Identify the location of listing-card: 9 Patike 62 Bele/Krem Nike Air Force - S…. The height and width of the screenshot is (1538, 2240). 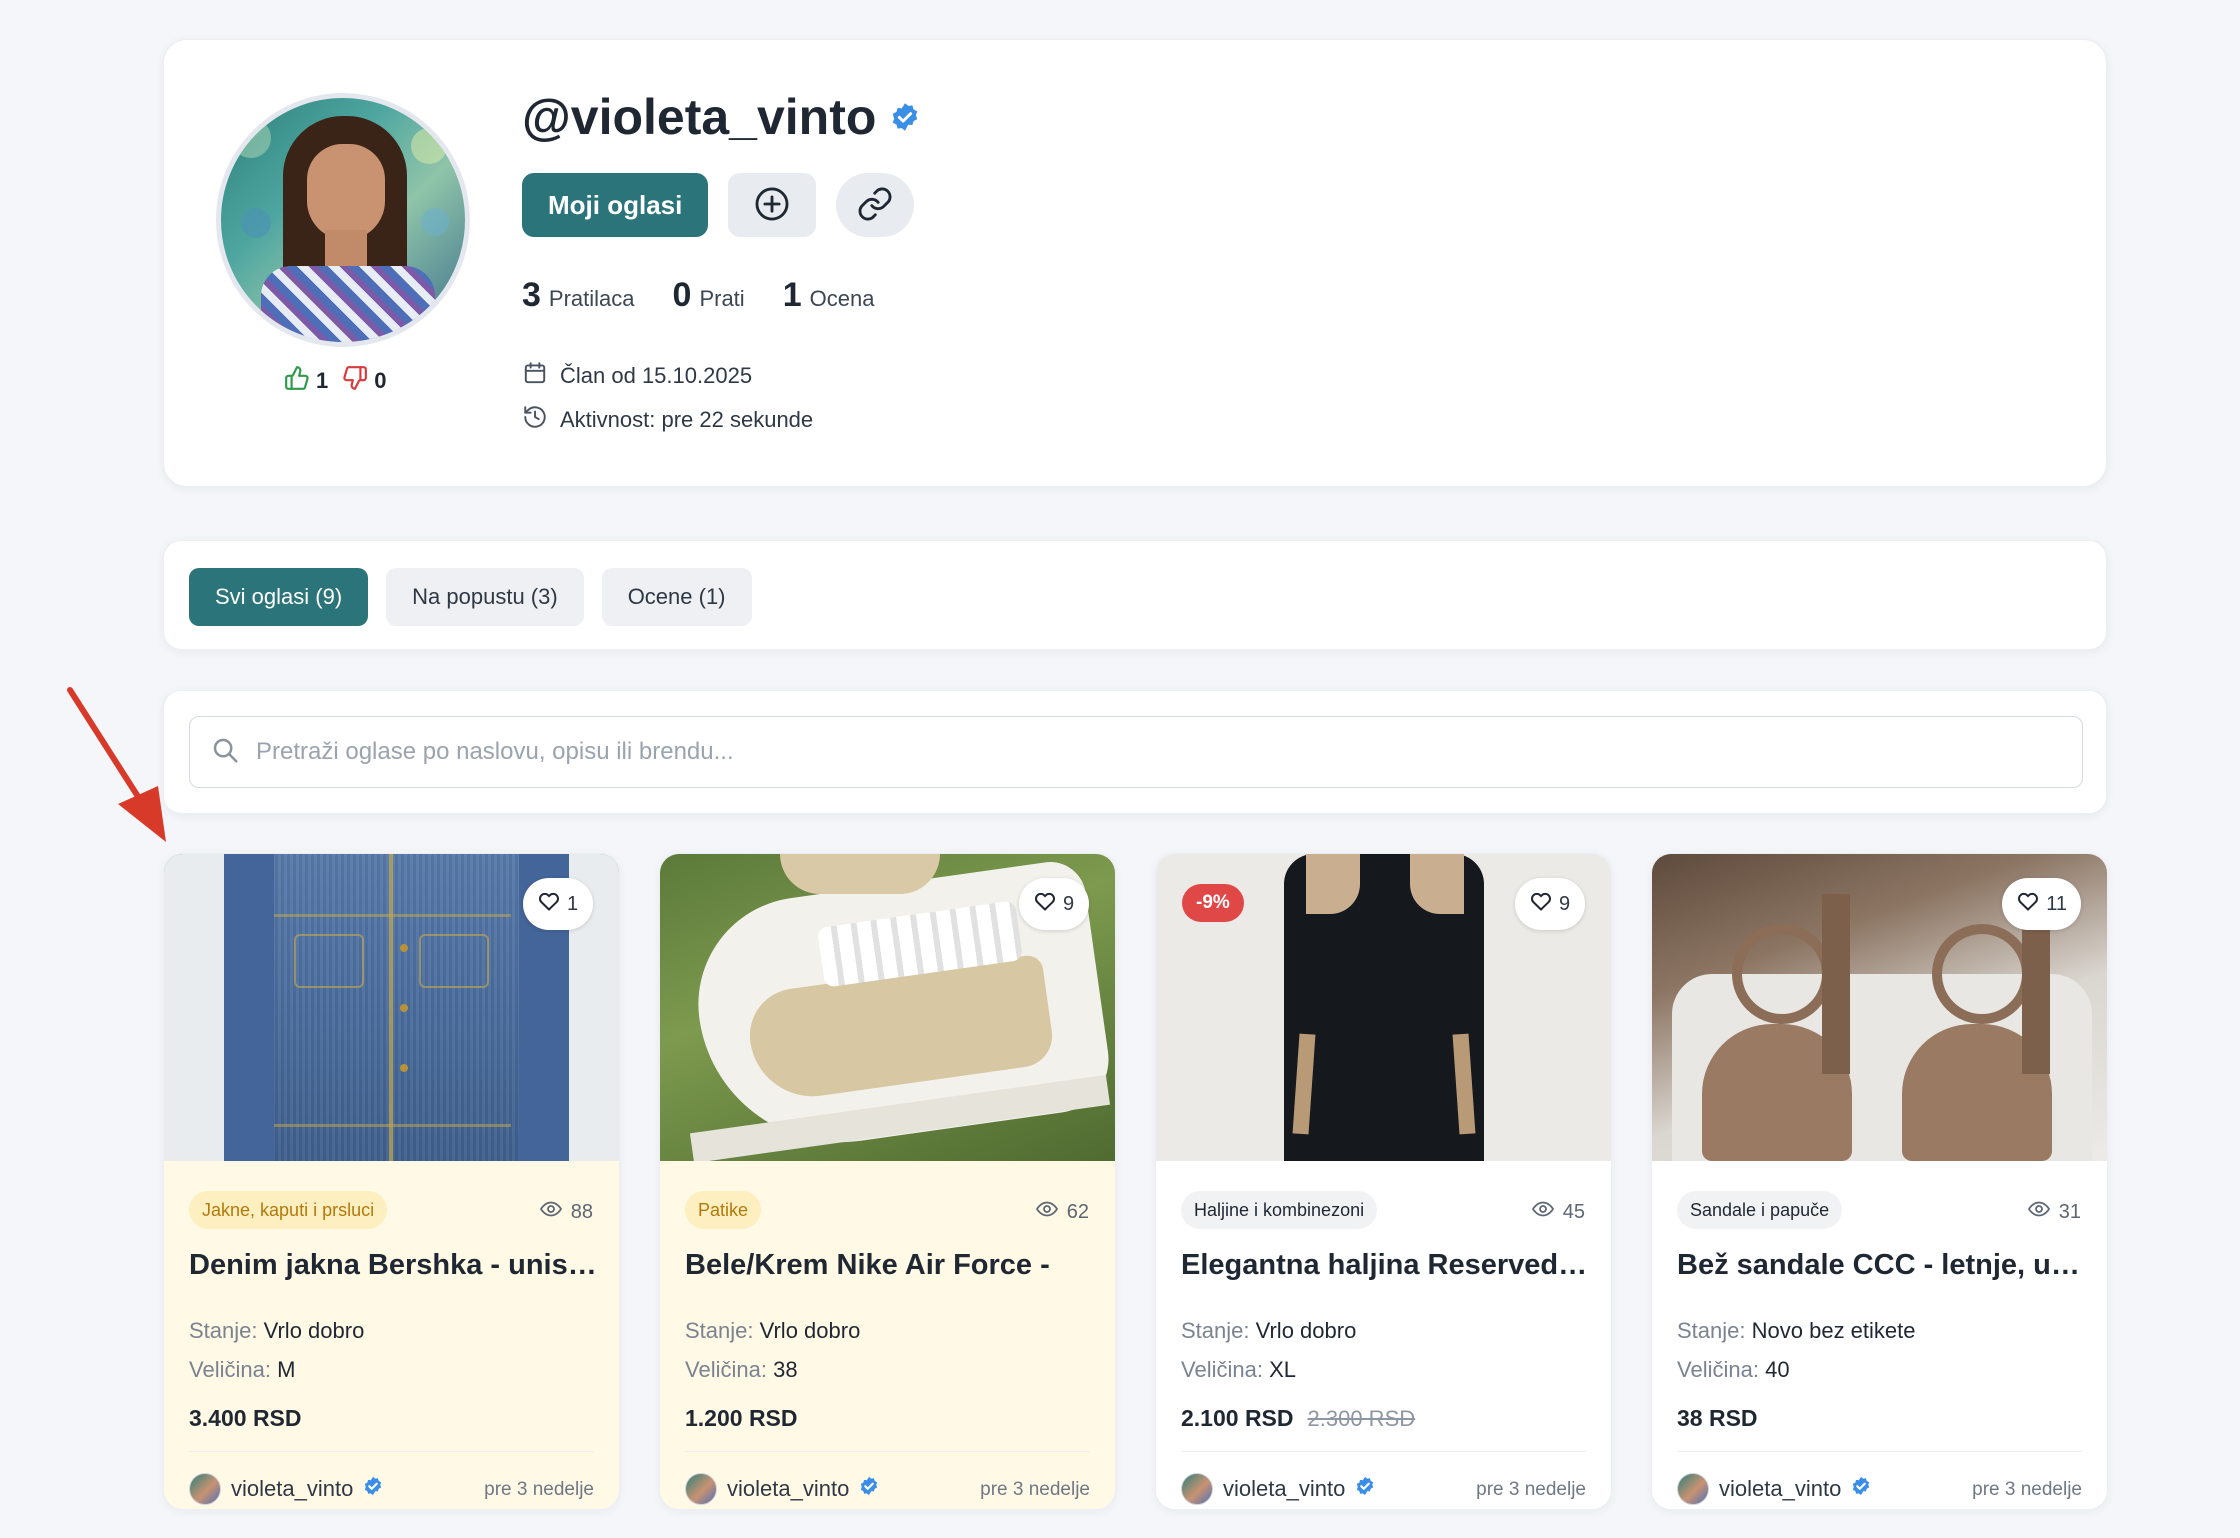
(887, 1181).